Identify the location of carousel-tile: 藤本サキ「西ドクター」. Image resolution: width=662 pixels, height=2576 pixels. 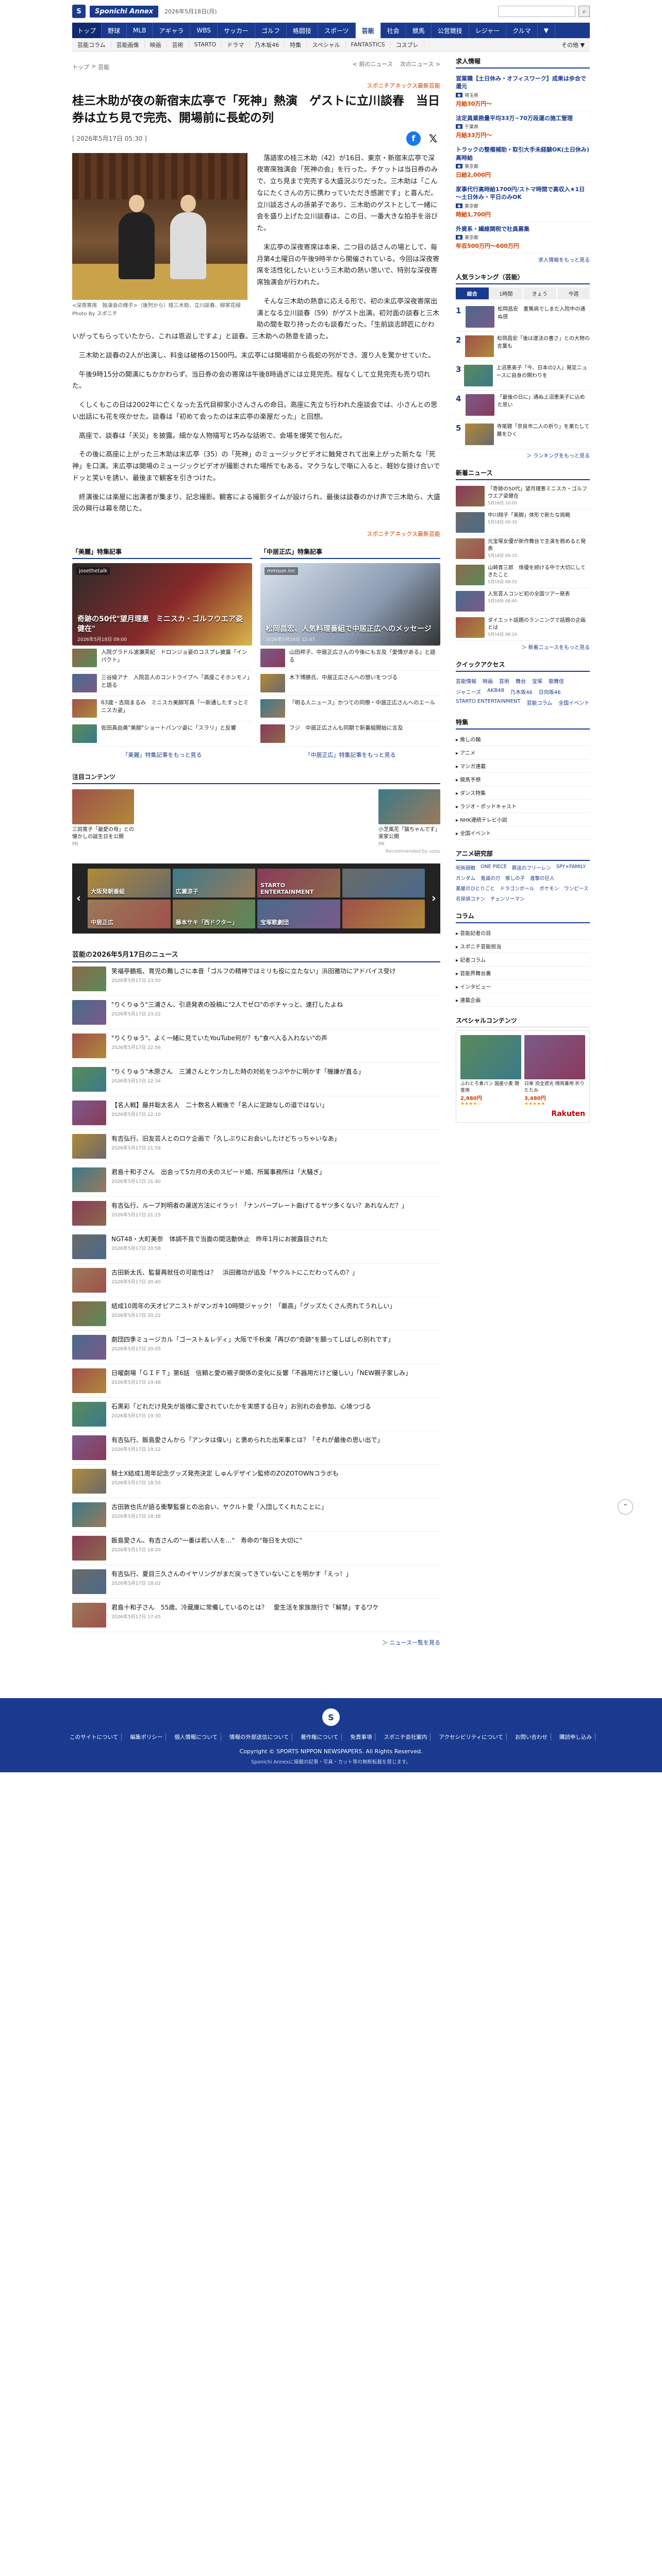
(214, 914).